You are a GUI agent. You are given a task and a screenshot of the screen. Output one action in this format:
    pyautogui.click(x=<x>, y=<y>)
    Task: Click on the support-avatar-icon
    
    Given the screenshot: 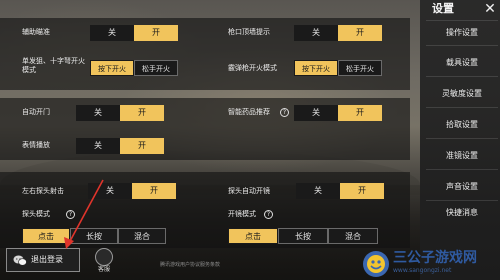 What is the action you would take?
    pyautogui.click(x=104, y=257)
    